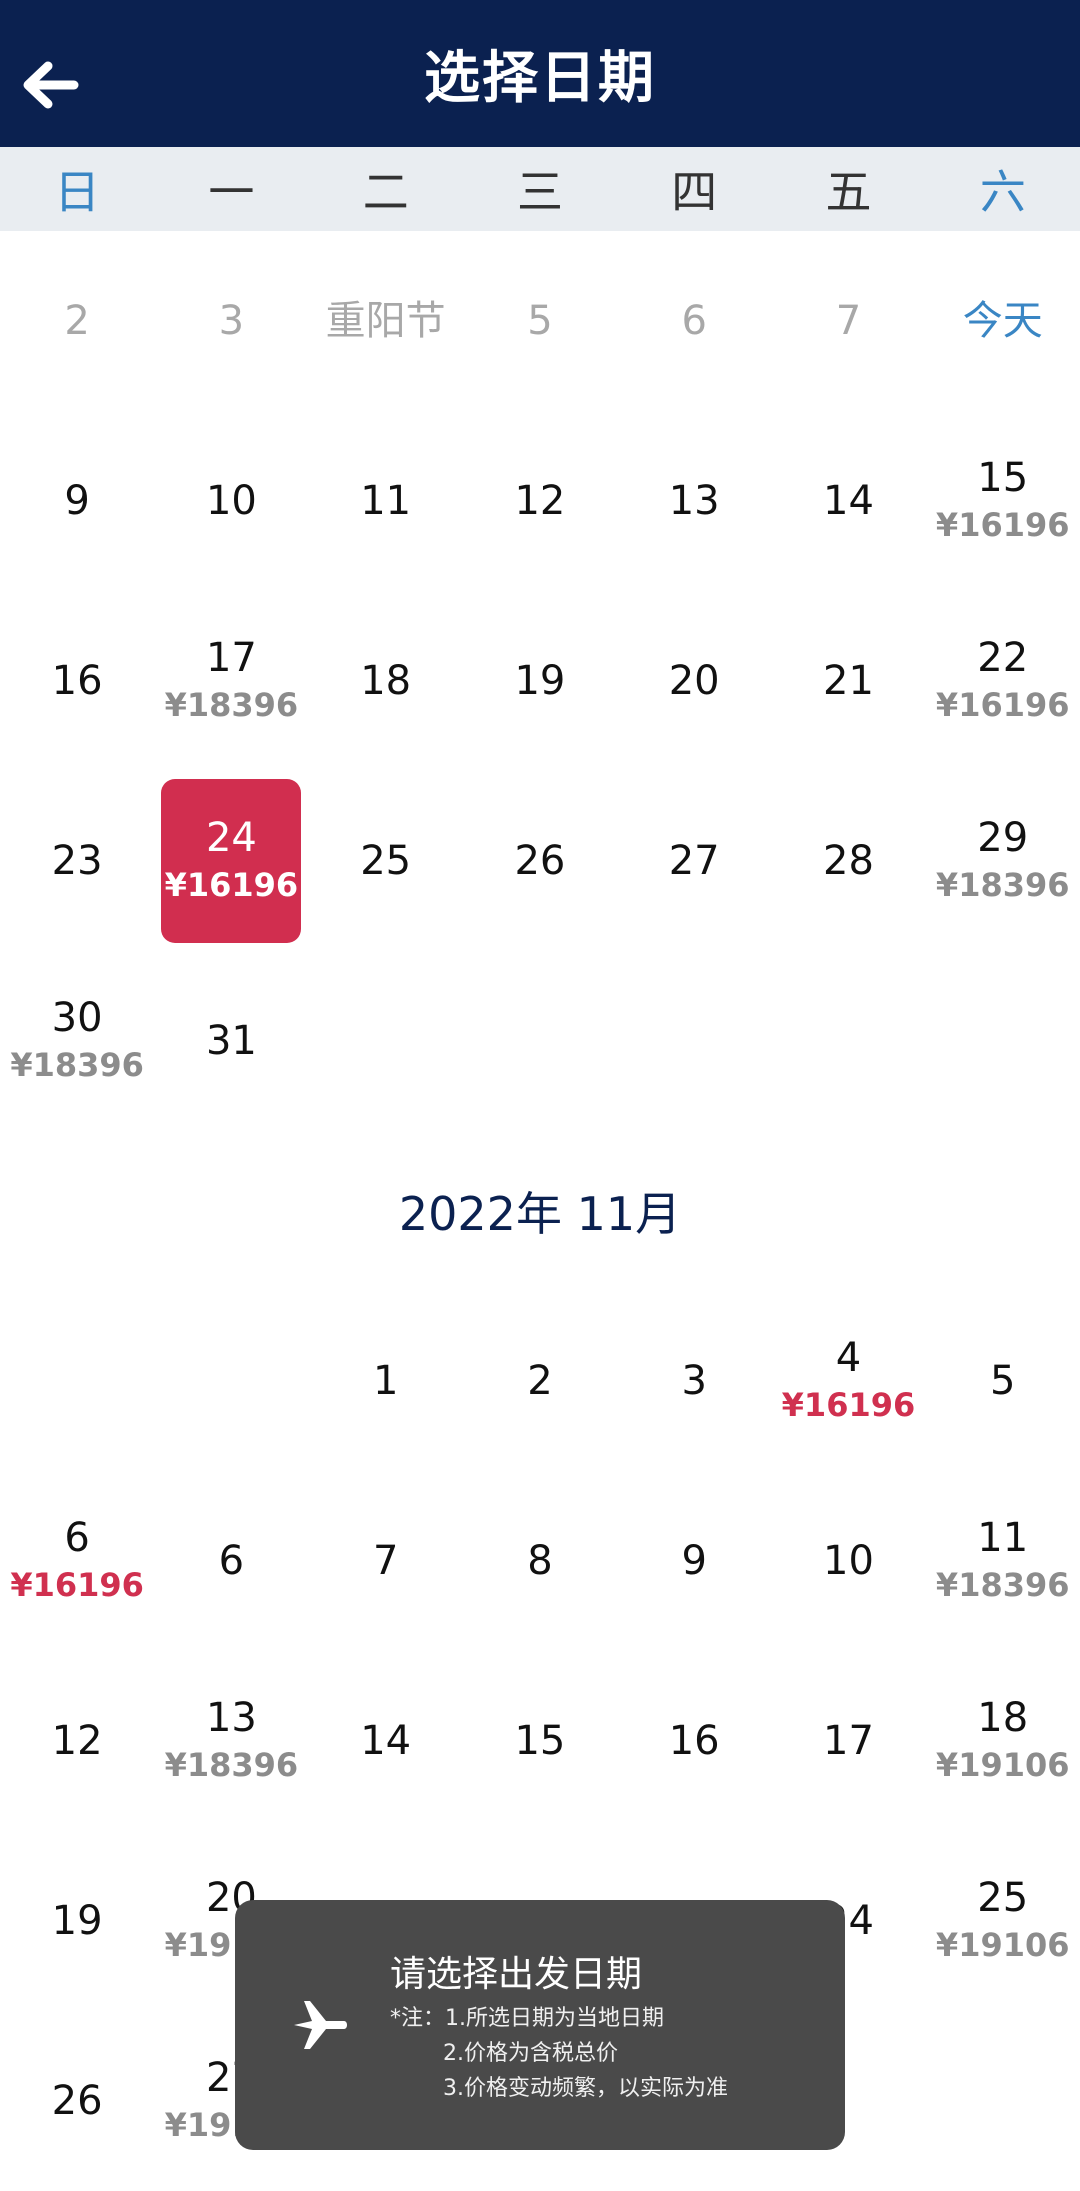  I want to click on day-cell: 18 ¥19106, so click(1003, 1741).